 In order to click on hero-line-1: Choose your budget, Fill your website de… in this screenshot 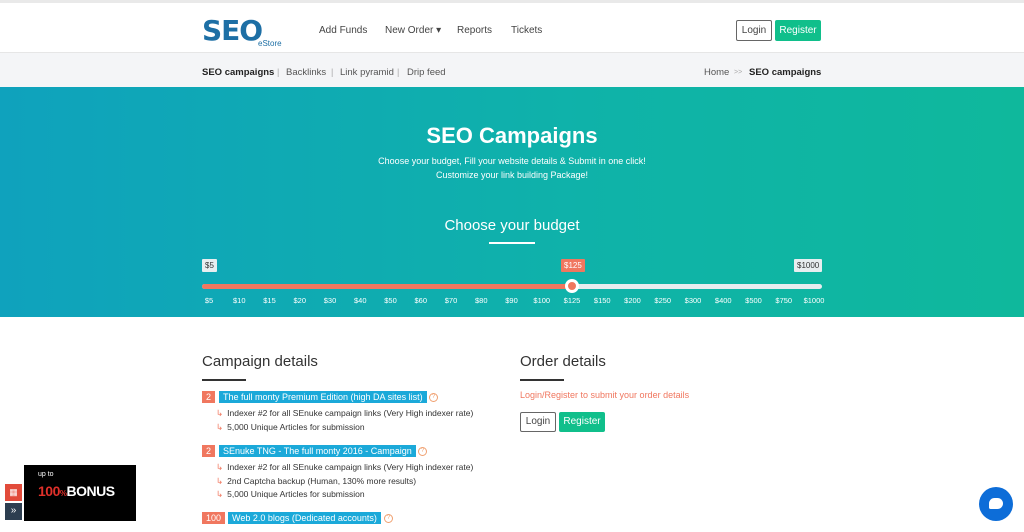, I will do `click(512, 161)`.